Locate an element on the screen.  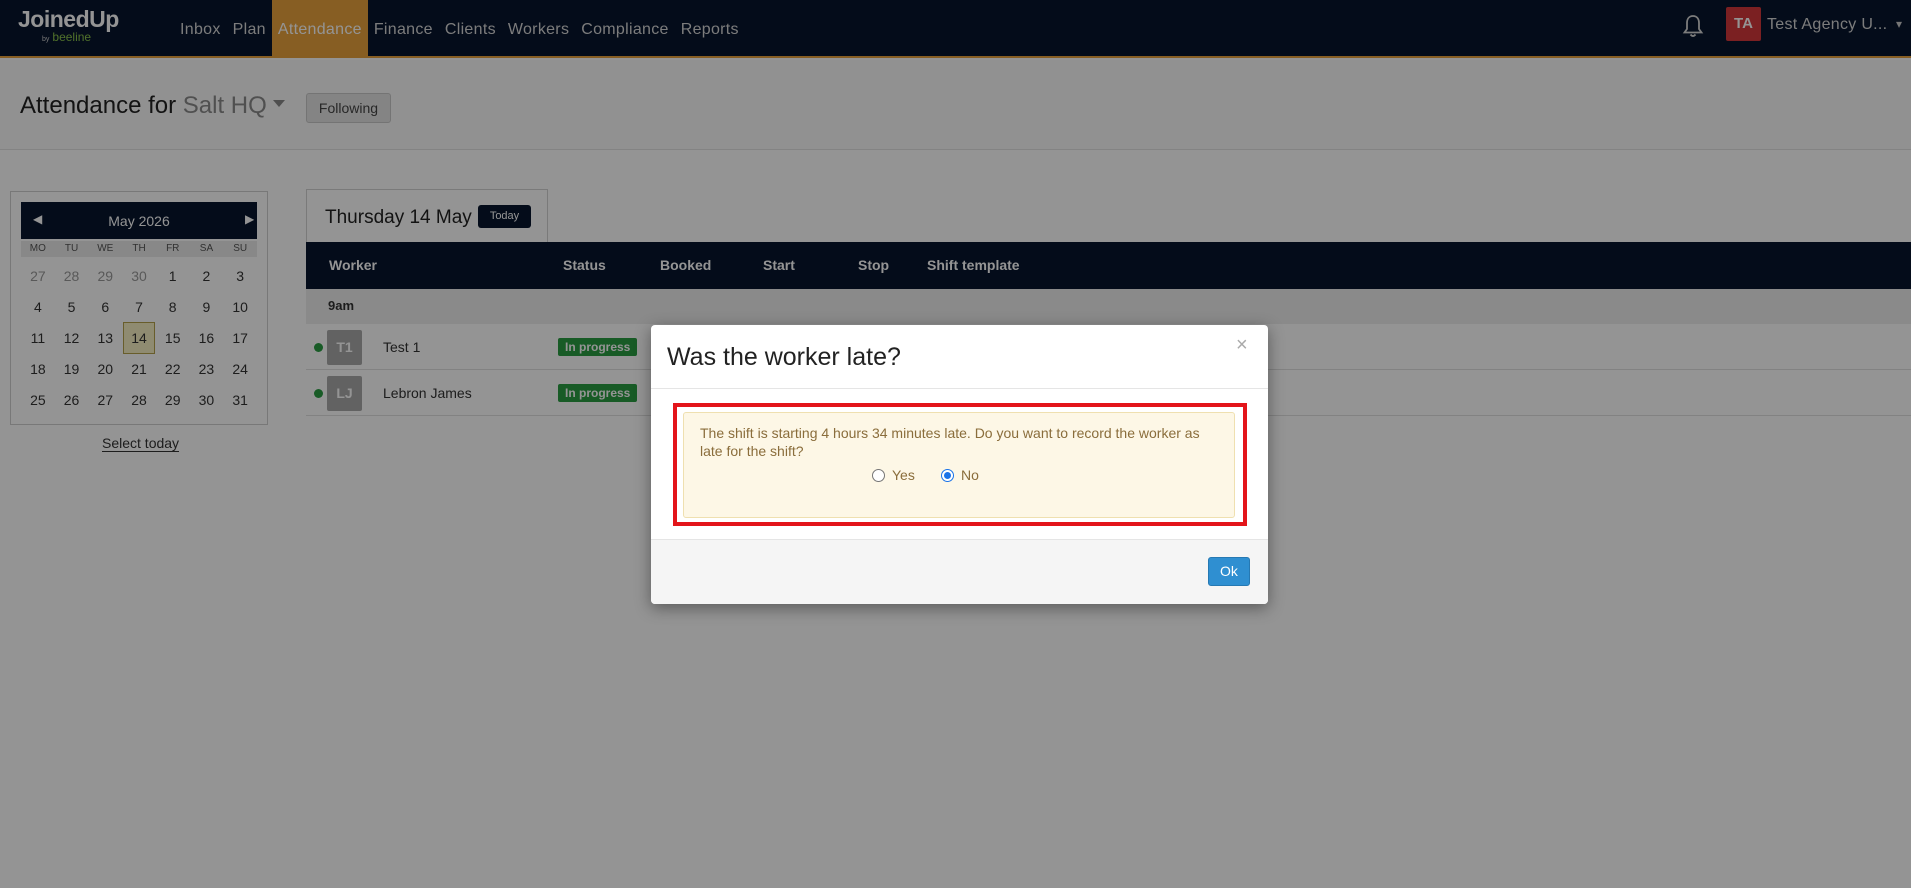
radio-no: No is located at coordinates (960, 475).